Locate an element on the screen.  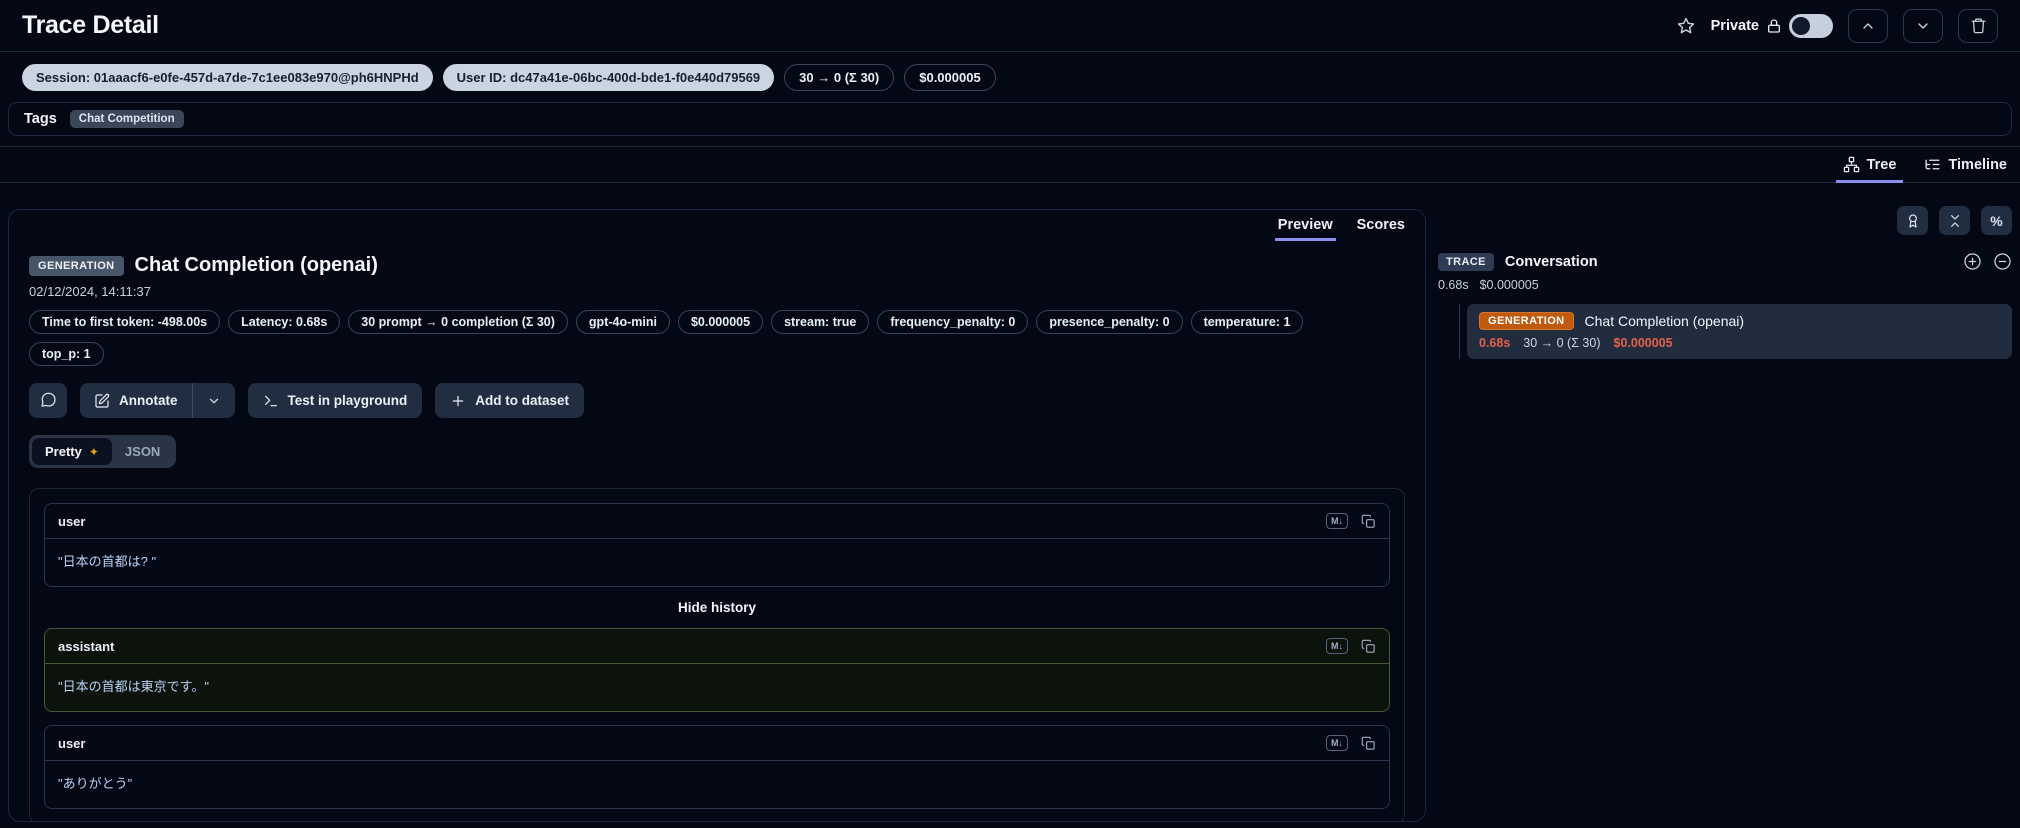
trace-type-badge: TRACE is located at coordinates (1466, 261).